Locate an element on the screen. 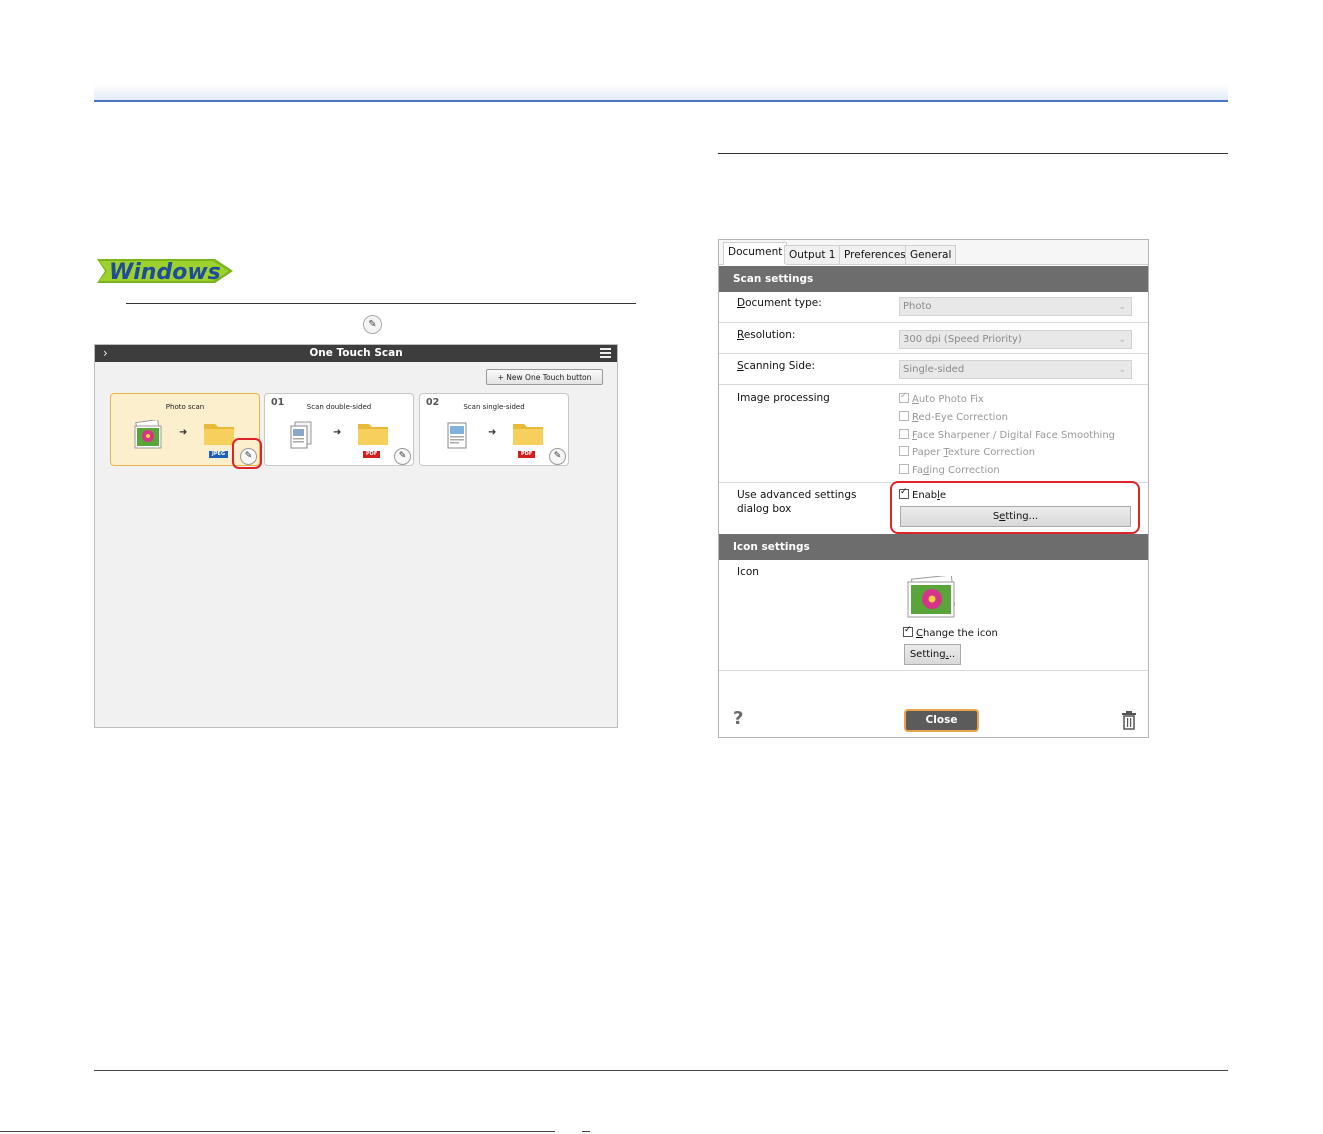 This screenshot has height=1134, width=1323. photo-icon is located at coordinates (148, 434).